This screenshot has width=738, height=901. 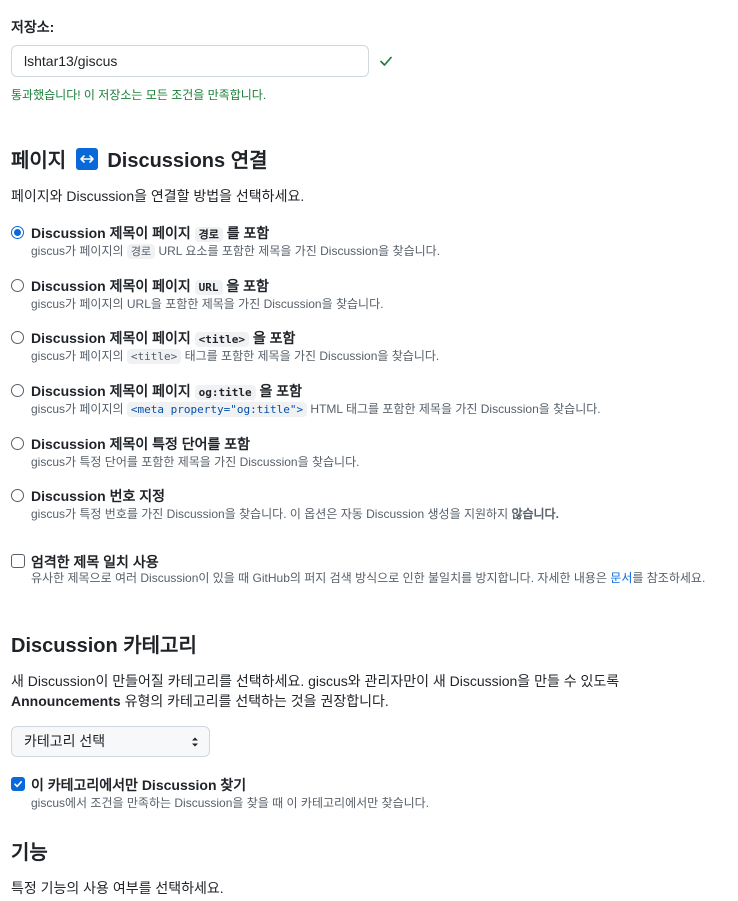 What do you see at coordinates (17, 443) in the screenshot?
I see `radio-specific-term` at bounding box center [17, 443].